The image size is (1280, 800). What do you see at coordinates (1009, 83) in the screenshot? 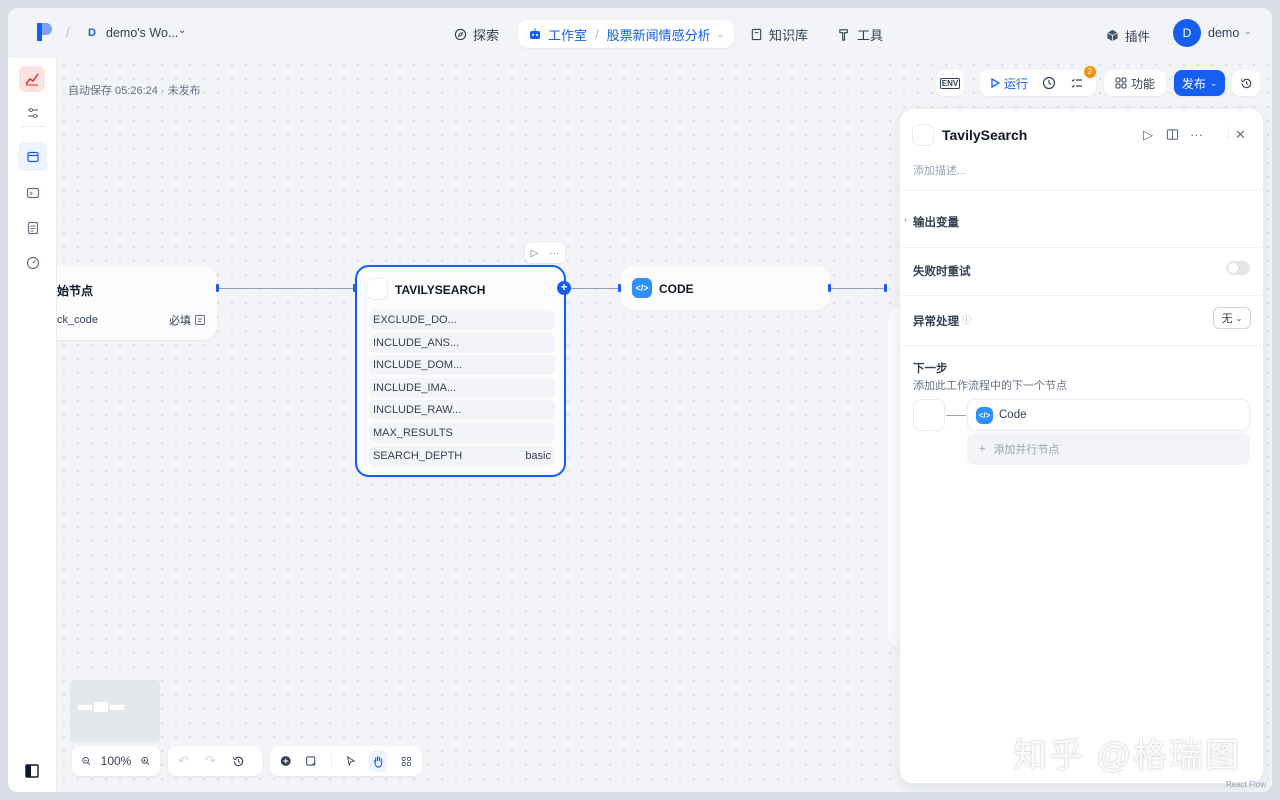
I see `run-button: 运行` at bounding box center [1009, 83].